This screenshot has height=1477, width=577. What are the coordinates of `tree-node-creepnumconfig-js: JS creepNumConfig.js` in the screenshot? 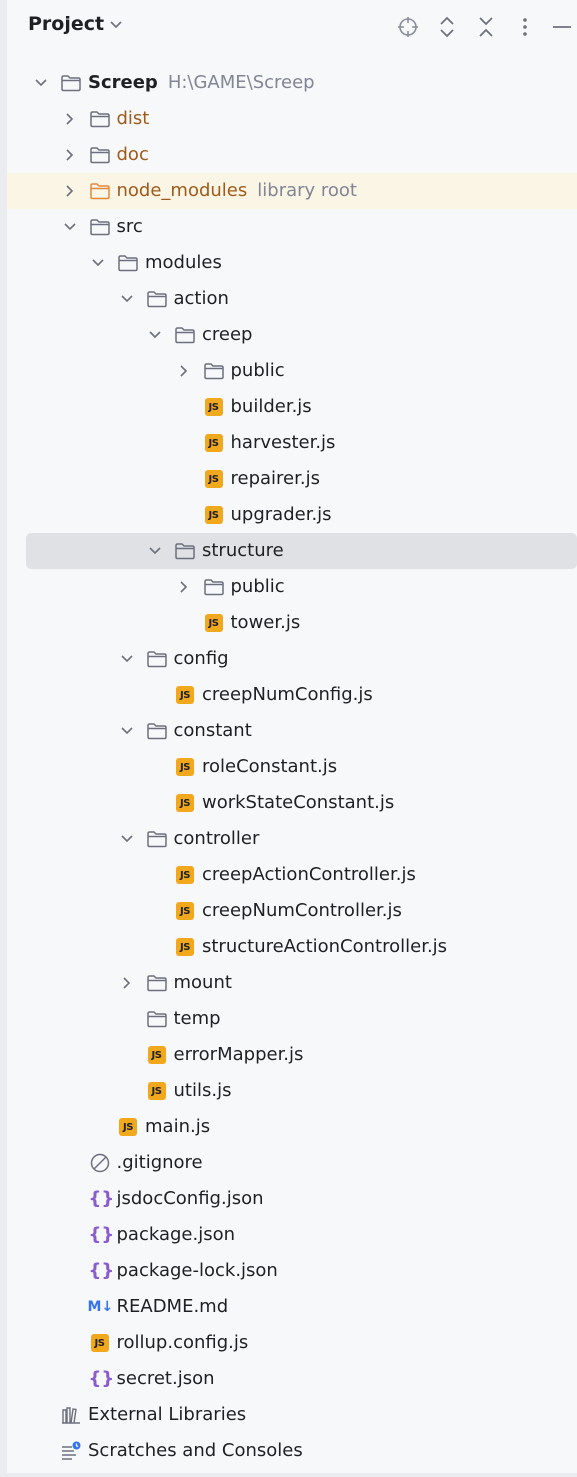 It's located at (292, 695).